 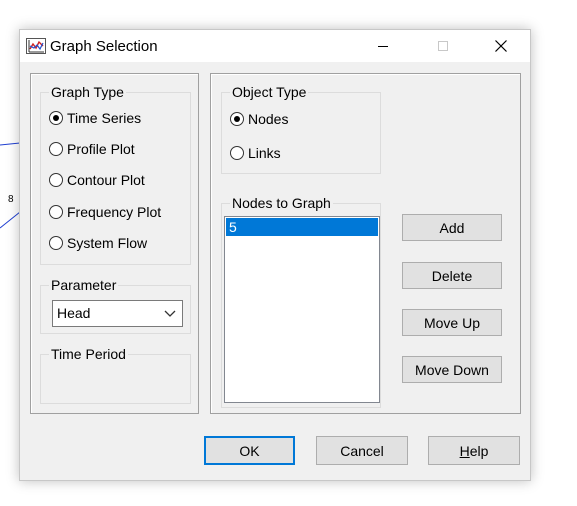 What do you see at coordinates (302, 309) in the screenshot?
I see `nodes-list: 5` at bounding box center [302, 309].